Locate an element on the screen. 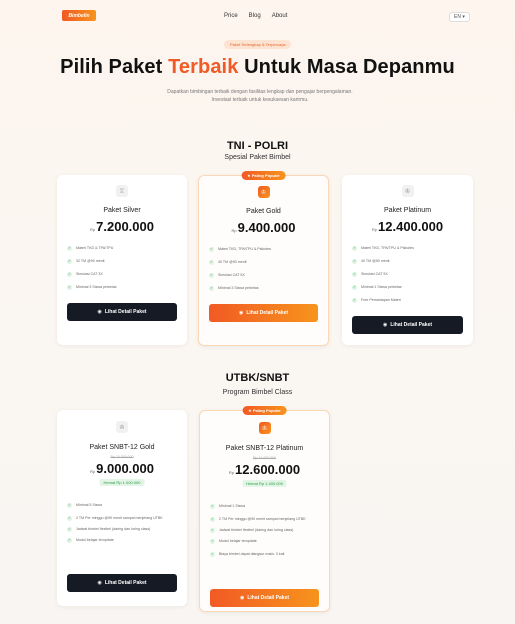 The image size is (515, 624). savings-badge: Hemat Rp 1.400.000 is located at coordinates (264, 483).